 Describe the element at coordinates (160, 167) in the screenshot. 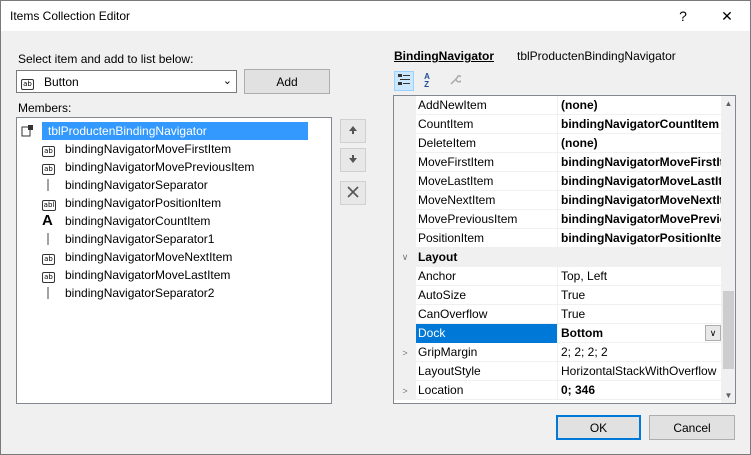

I see `list-item-label: bindingNavigatorMovePreviousItem` at that location.